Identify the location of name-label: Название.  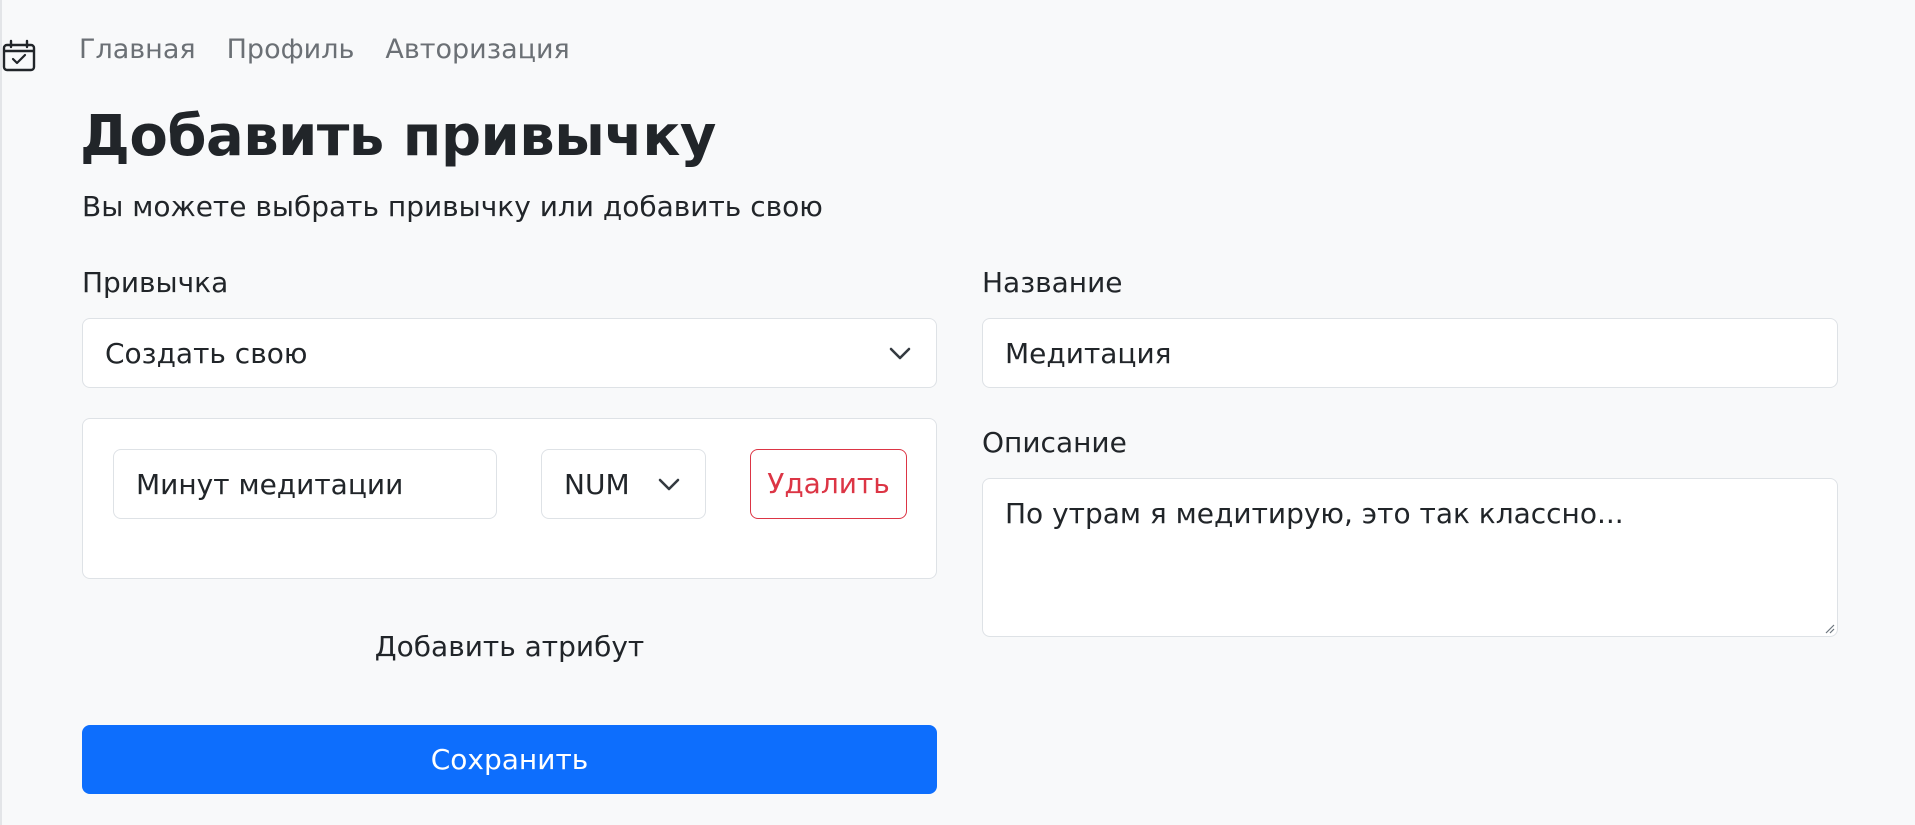
(1052, 282).